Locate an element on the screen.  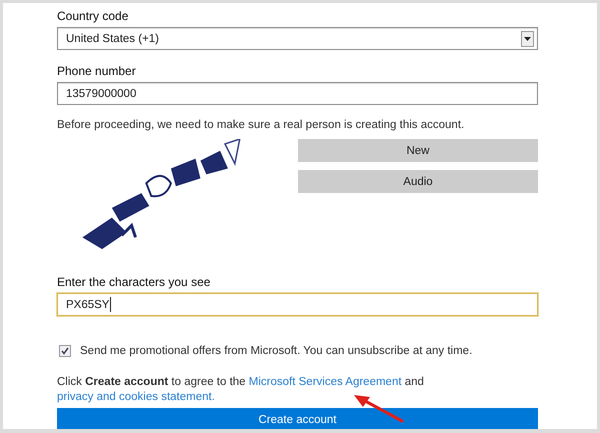
field-label: Phone number is located at coordinates (97, 71).